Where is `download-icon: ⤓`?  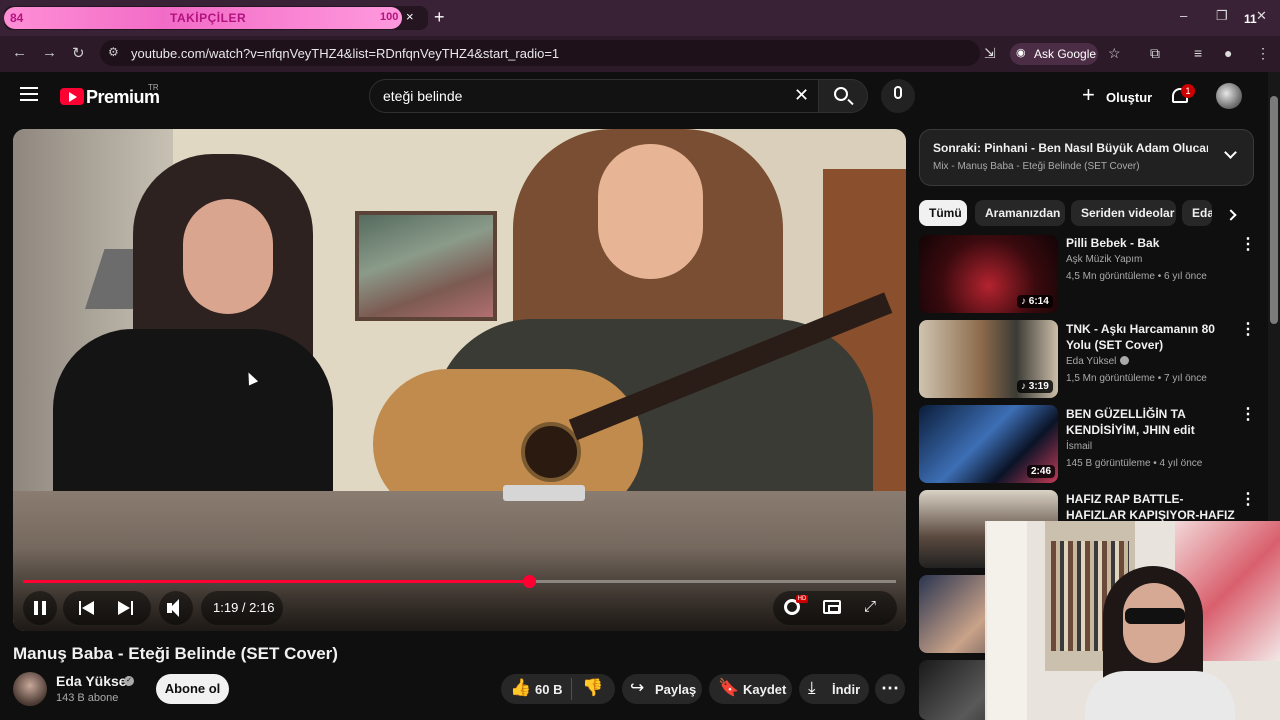 download-icon: ⤓ is located at coordinates (812, 687).